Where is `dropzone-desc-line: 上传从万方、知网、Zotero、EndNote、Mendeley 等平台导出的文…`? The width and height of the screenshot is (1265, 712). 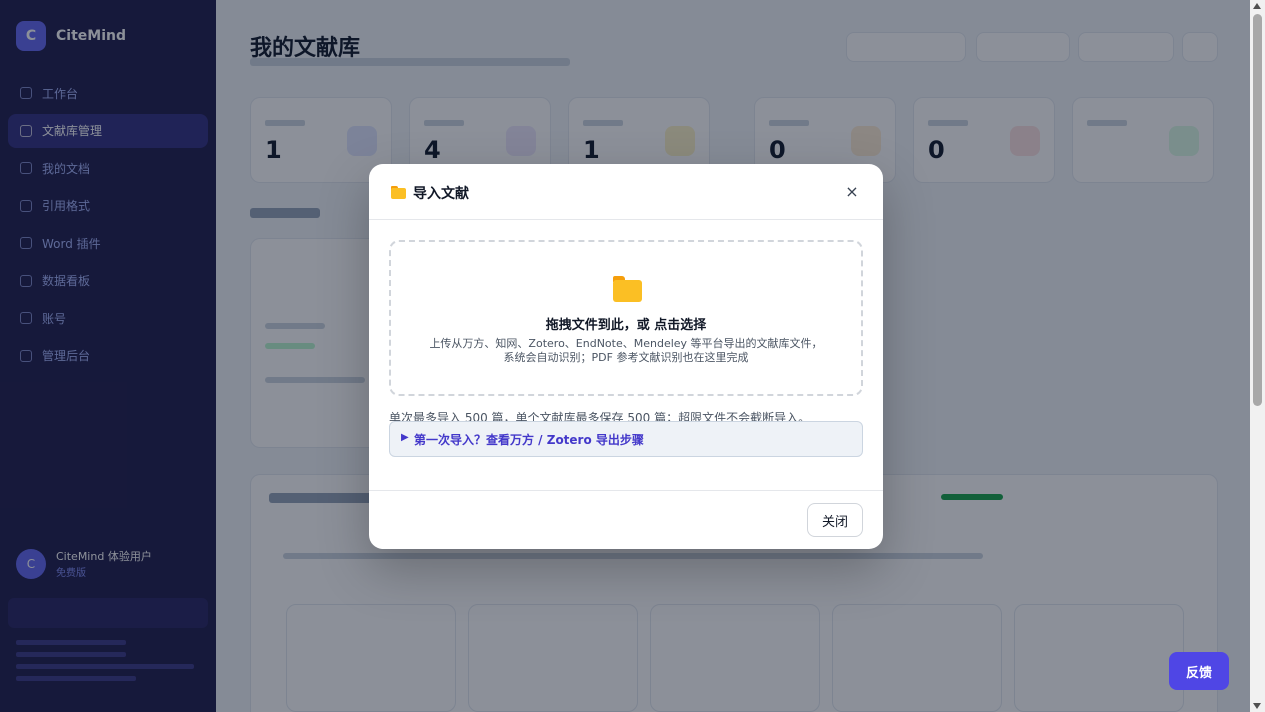
dropzone-desc-line: 上传从万方、知网、Zotero、EndNote、Mendeley 等平台导出的文… is located at coordinates (626, 343).